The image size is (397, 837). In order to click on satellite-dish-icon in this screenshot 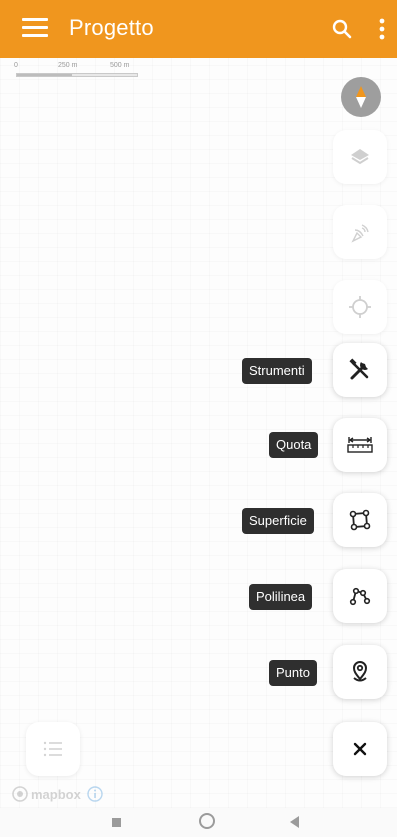, I will do `click(360, 233)`.